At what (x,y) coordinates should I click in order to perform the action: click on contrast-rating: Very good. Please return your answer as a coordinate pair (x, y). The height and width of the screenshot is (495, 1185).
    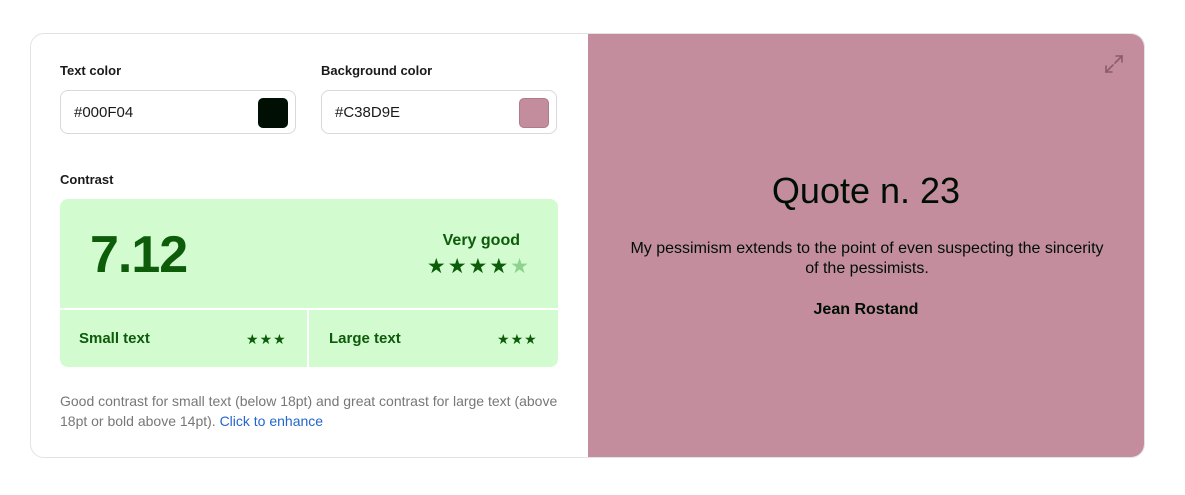
    Looking at the image, I should click on (481, 240).